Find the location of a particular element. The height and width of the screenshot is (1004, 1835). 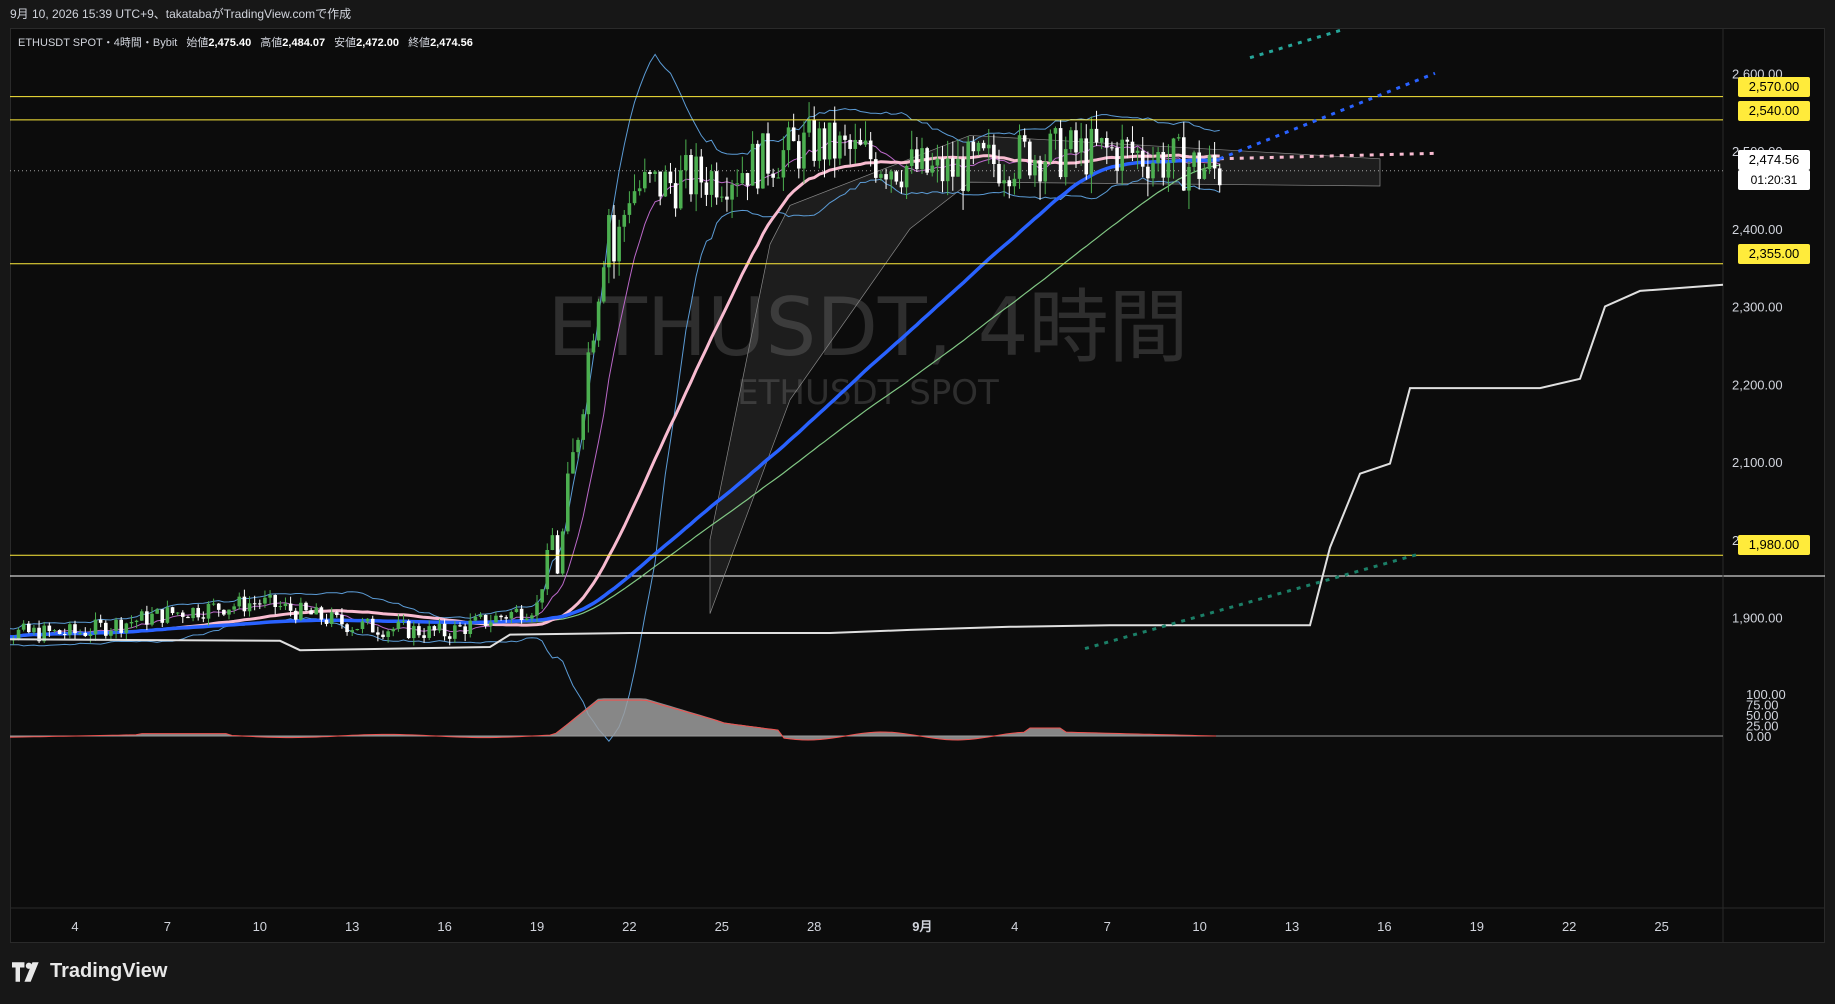

tradingview-logo-icon is located at coordinates (25, 971).